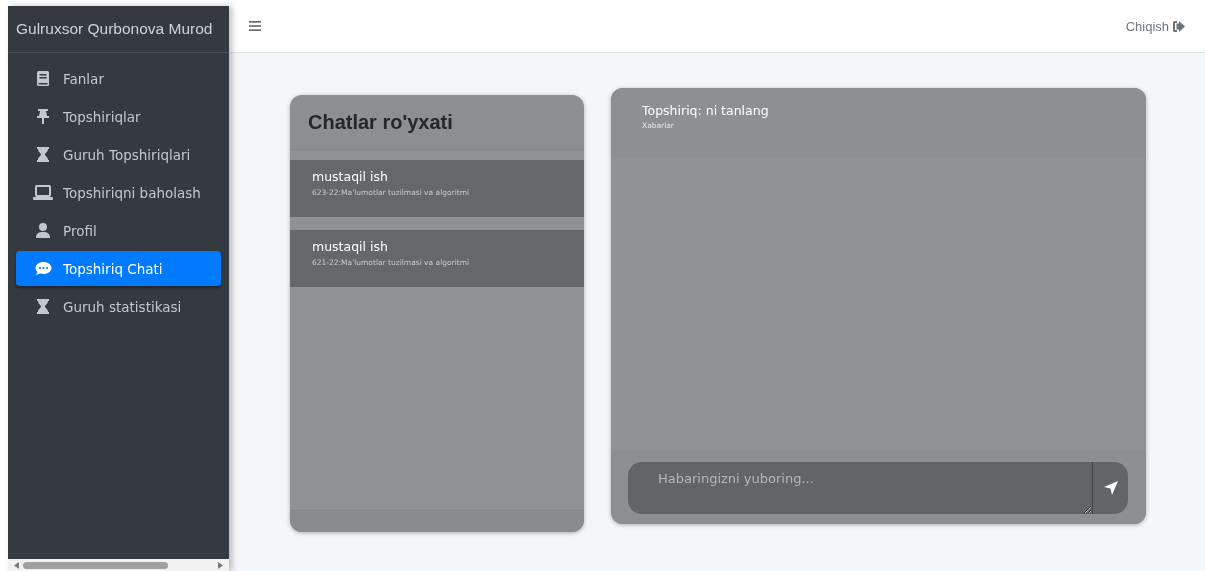 The image size is (1205, 571). What do you see at coordinates (16, 565) in the screenshot?
I see `scroll-left-icon` at bounding box center [16, 565].